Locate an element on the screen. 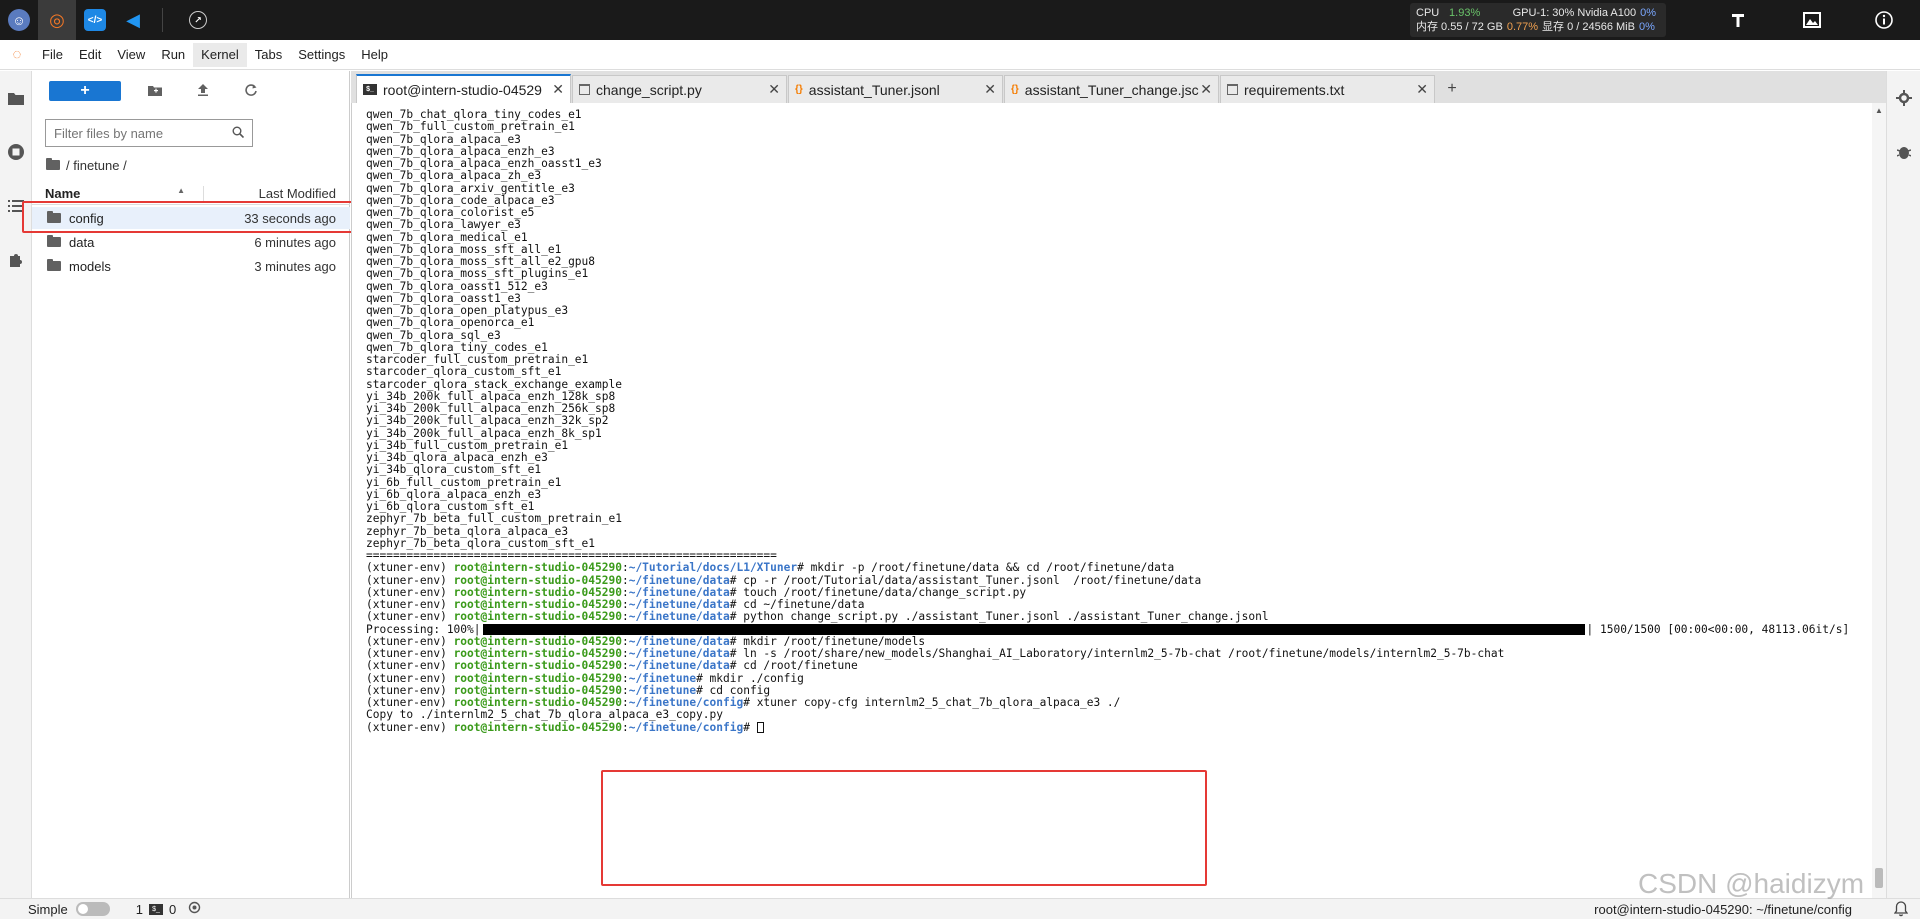  new-launcher-button: + is located at coordinates (85, 91).